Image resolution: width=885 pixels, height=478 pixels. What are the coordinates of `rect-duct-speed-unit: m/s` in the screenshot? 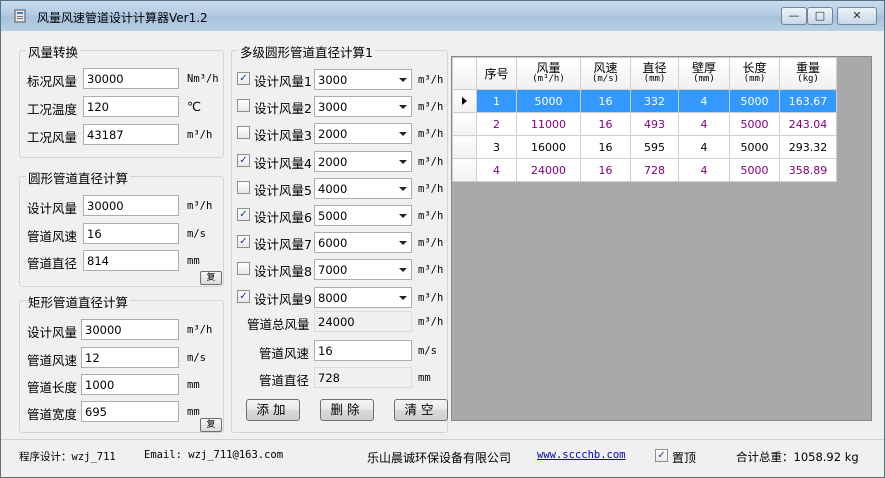 It's located at (196, 358).